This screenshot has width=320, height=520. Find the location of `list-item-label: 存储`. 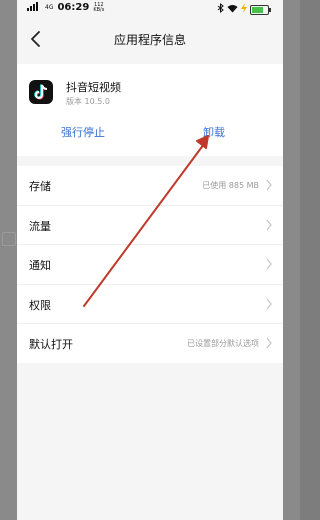

list-item-label: 存储 is located at coordinates (40, 186).